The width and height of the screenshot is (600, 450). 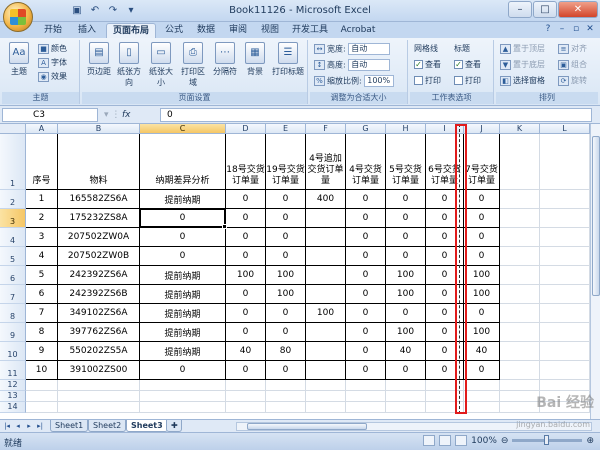 What do you see at coordinates (288, 59) in the screenshot?
I see `print-titles-button: ☰ 打印标题` at bounding box center [288, 59].